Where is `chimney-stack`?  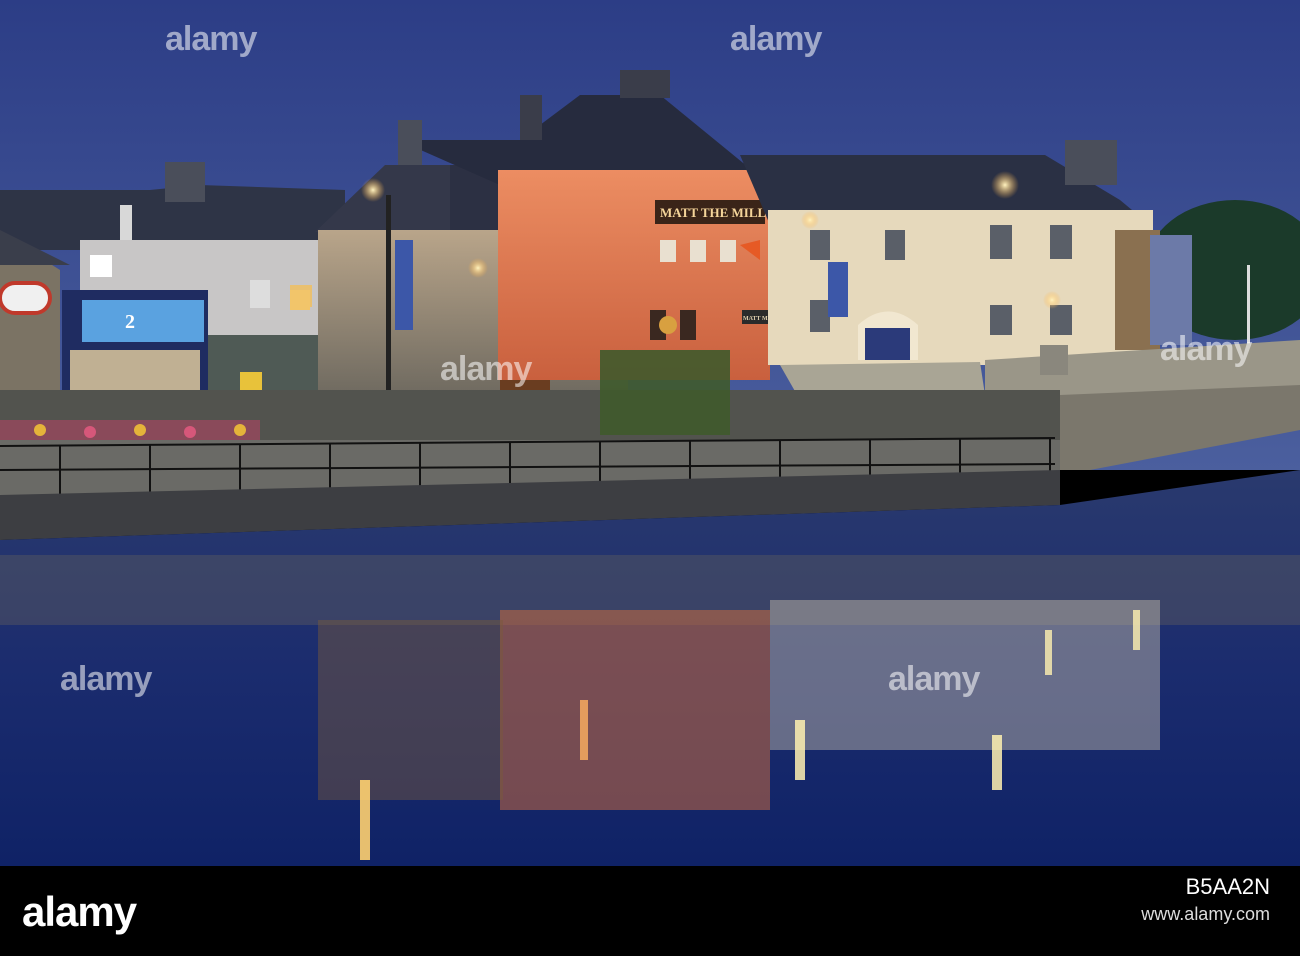 chimney-stack is located at coordinates (645, 84).